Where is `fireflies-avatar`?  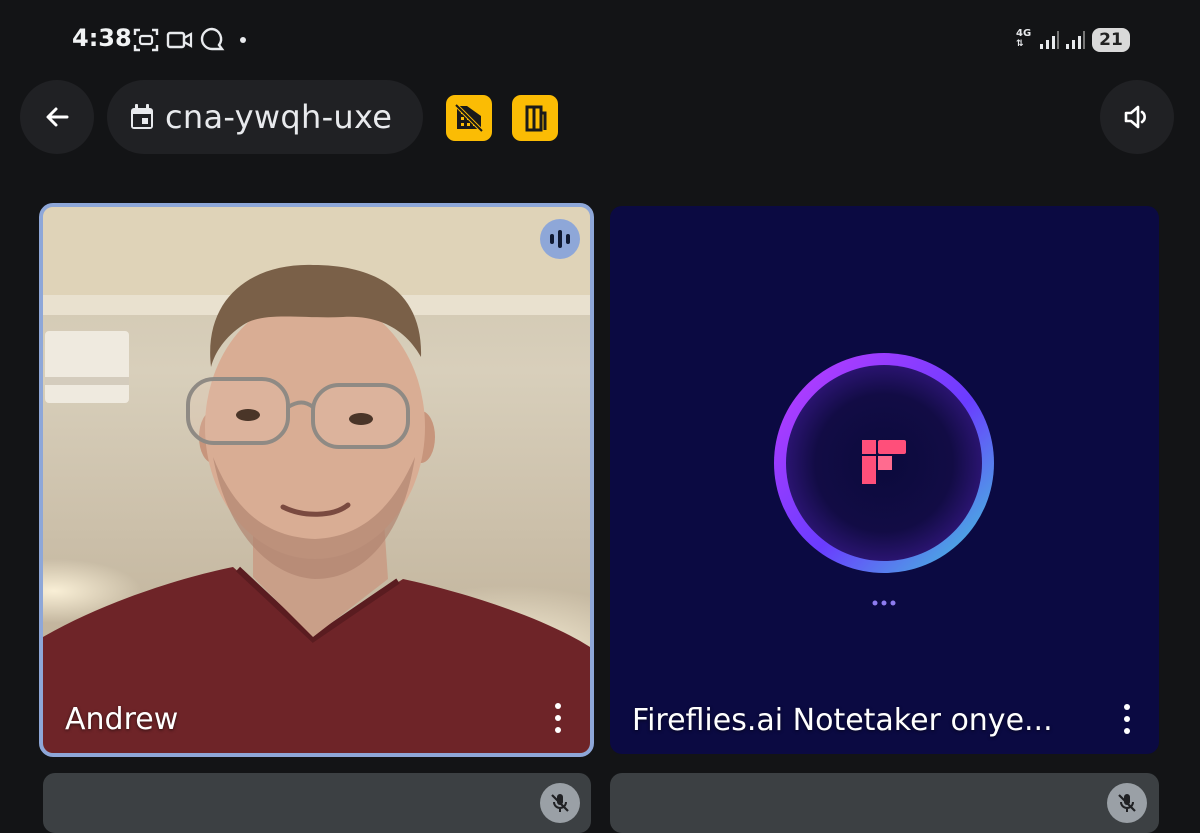 fireflies-avatar is located at coordinates (884, 479).